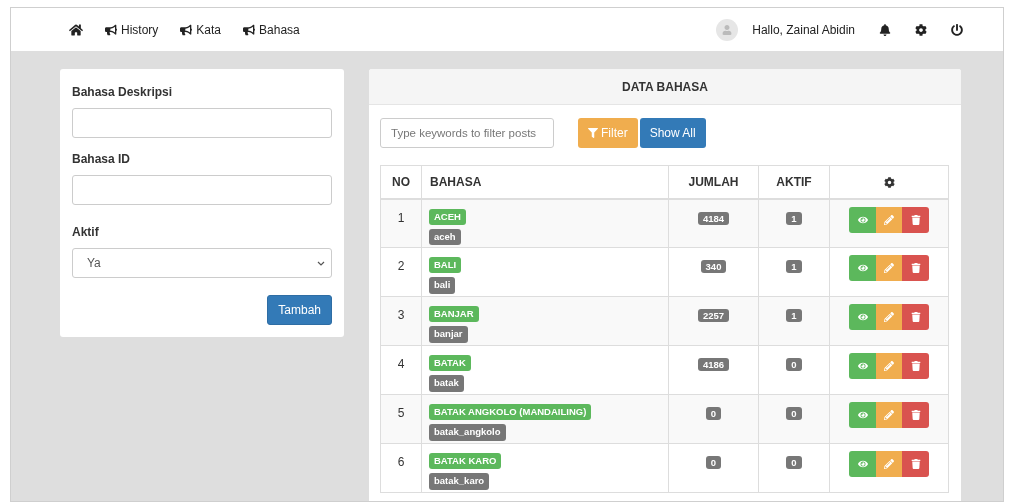 This screenshot has width=1014, height=502. I want to click on row-number: 5, so click(401, 413).